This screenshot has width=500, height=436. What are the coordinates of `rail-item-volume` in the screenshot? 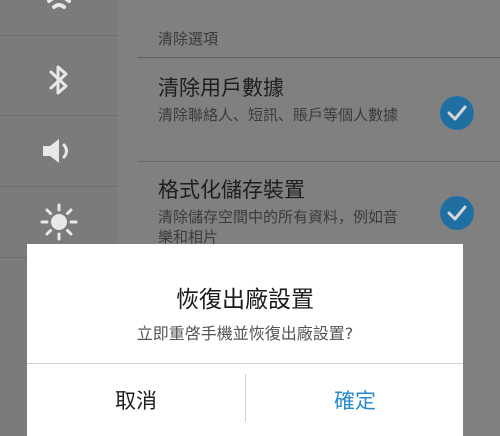 It's located at (59, 151).